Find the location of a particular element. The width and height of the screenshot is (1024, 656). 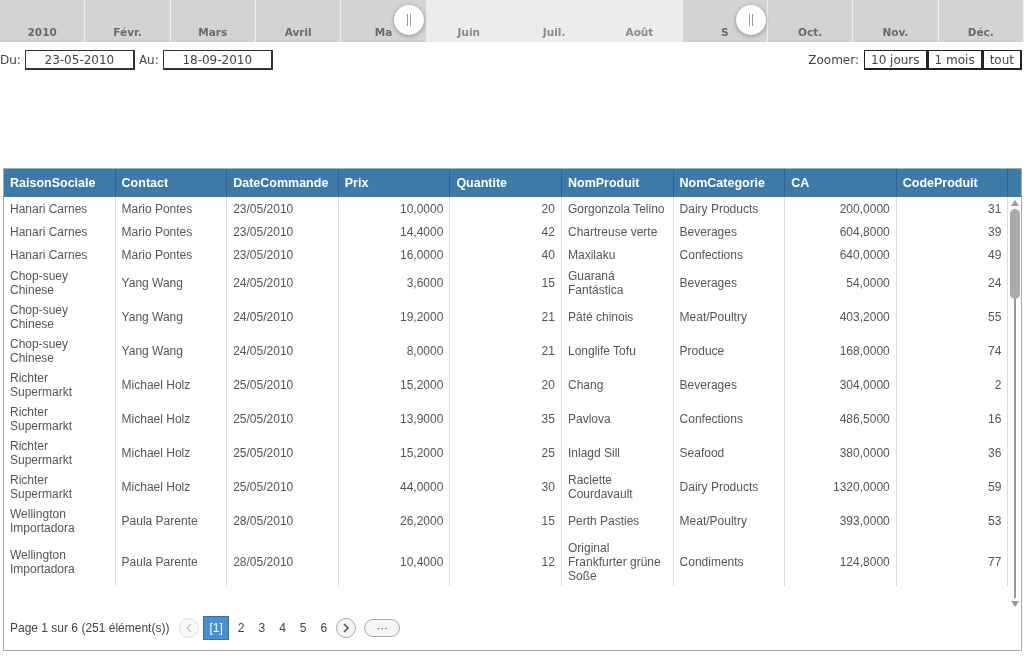

table-cell: 124,8000 is located at coordinates (841, 562).